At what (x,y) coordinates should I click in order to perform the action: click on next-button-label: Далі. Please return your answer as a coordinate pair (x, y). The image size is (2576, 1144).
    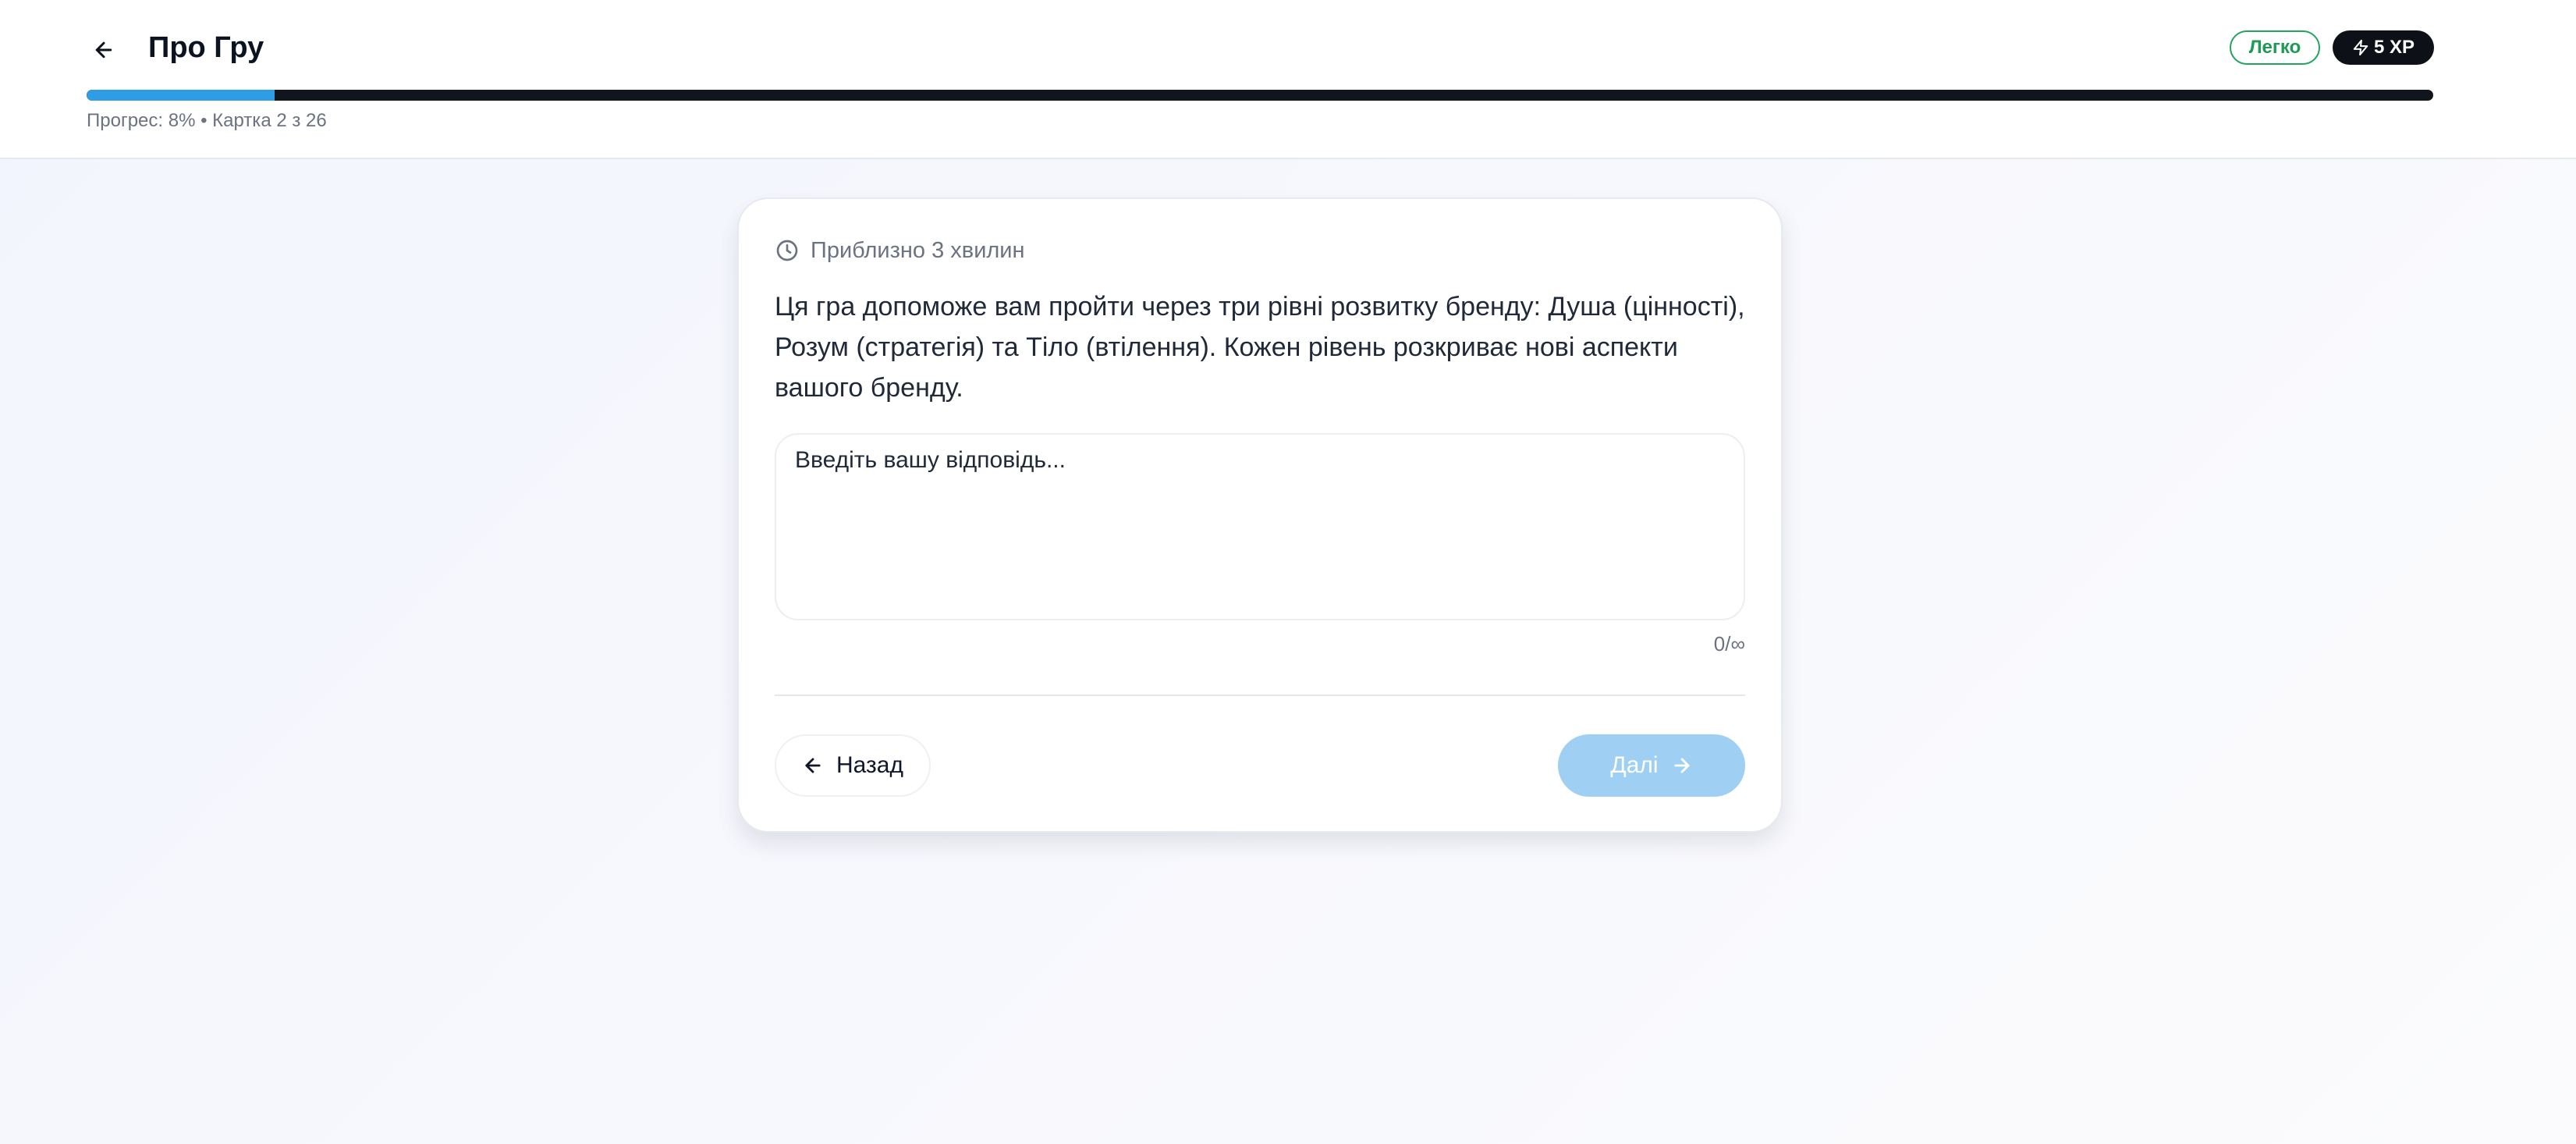
    Looking at the image, I should click on (1634, 765).